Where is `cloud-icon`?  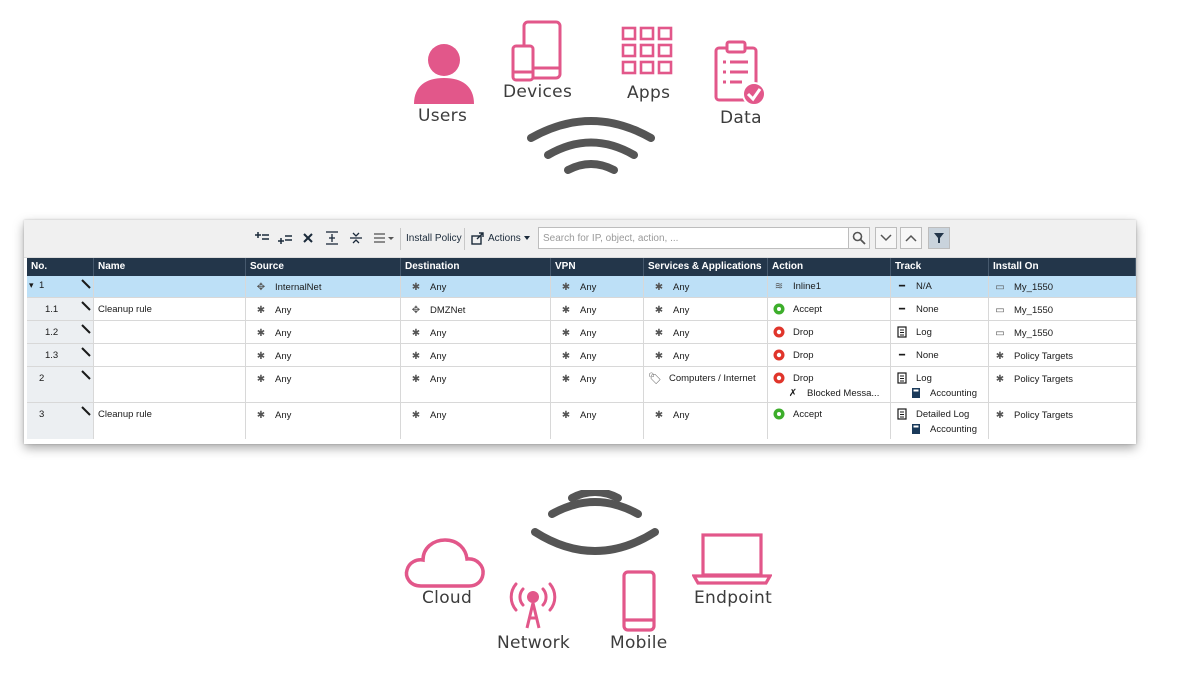 cloud-icon is located at coordinates (444, 563).